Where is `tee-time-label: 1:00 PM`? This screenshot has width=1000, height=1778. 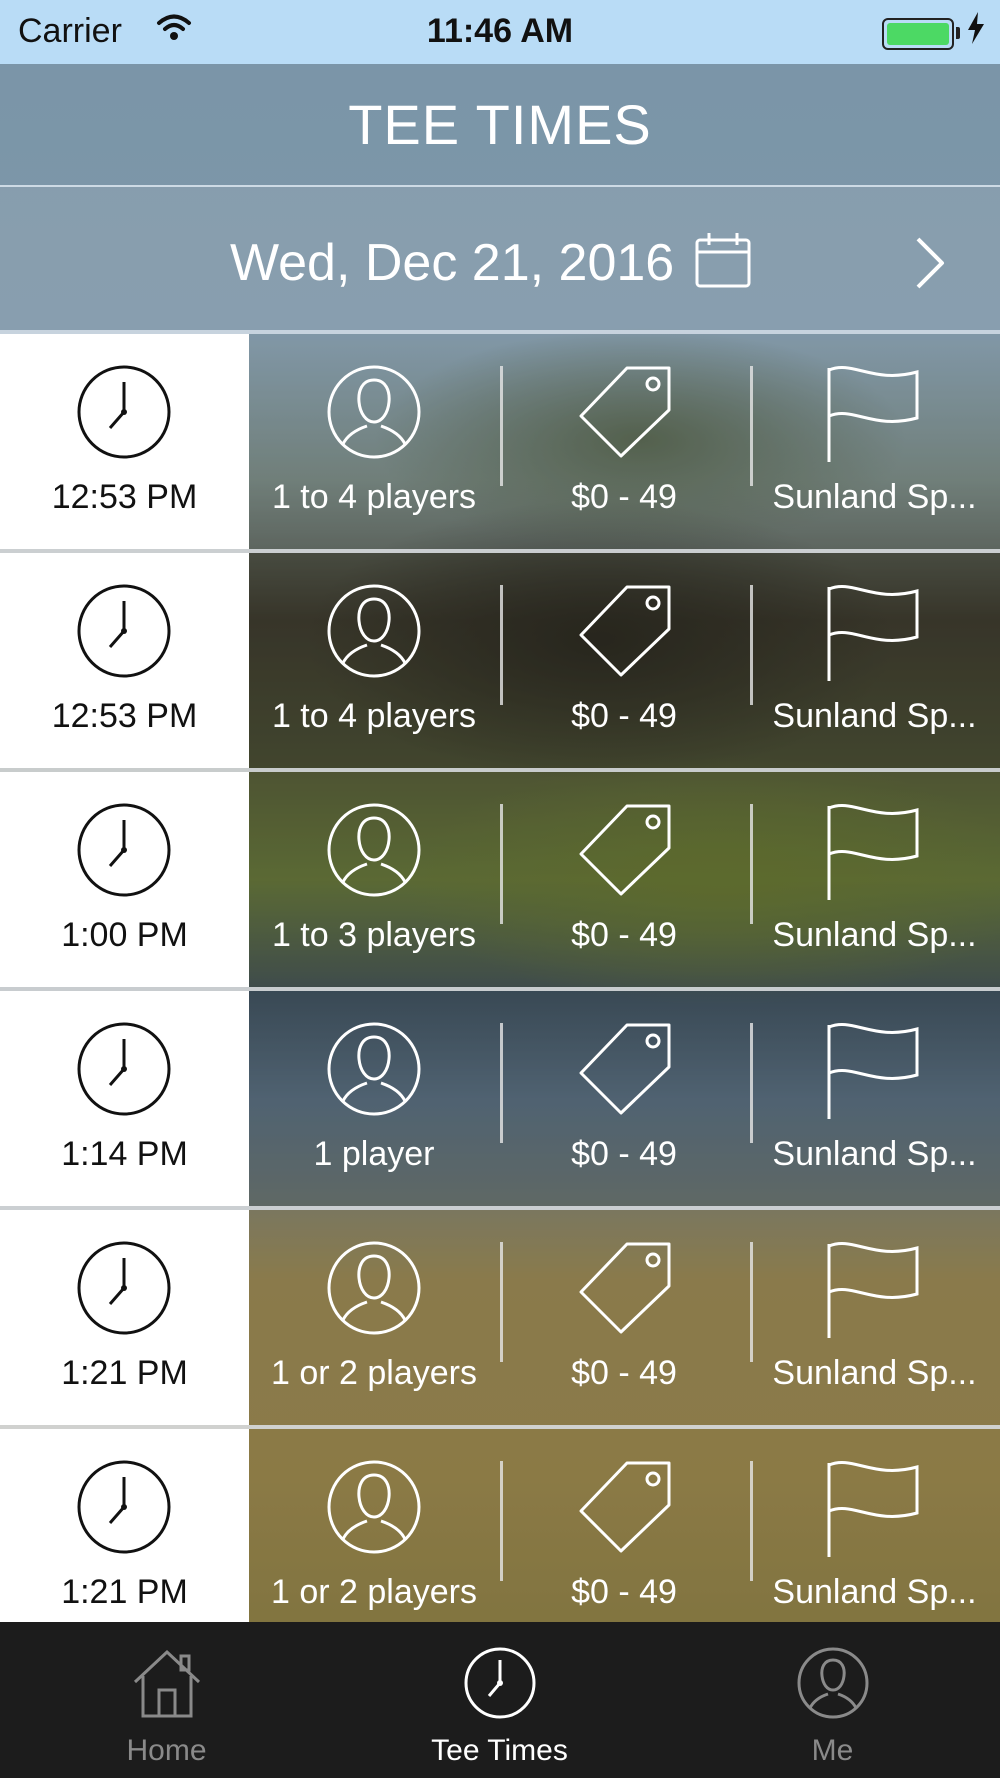 tee-time-label: 1:00 PM is located at coordinates (124, 935).